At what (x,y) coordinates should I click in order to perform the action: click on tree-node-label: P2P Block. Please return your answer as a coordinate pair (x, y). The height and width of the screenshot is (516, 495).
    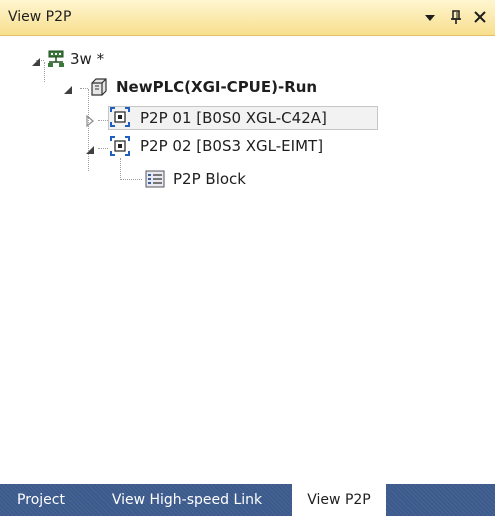
    Looking at the image, I should click on (209, 179).